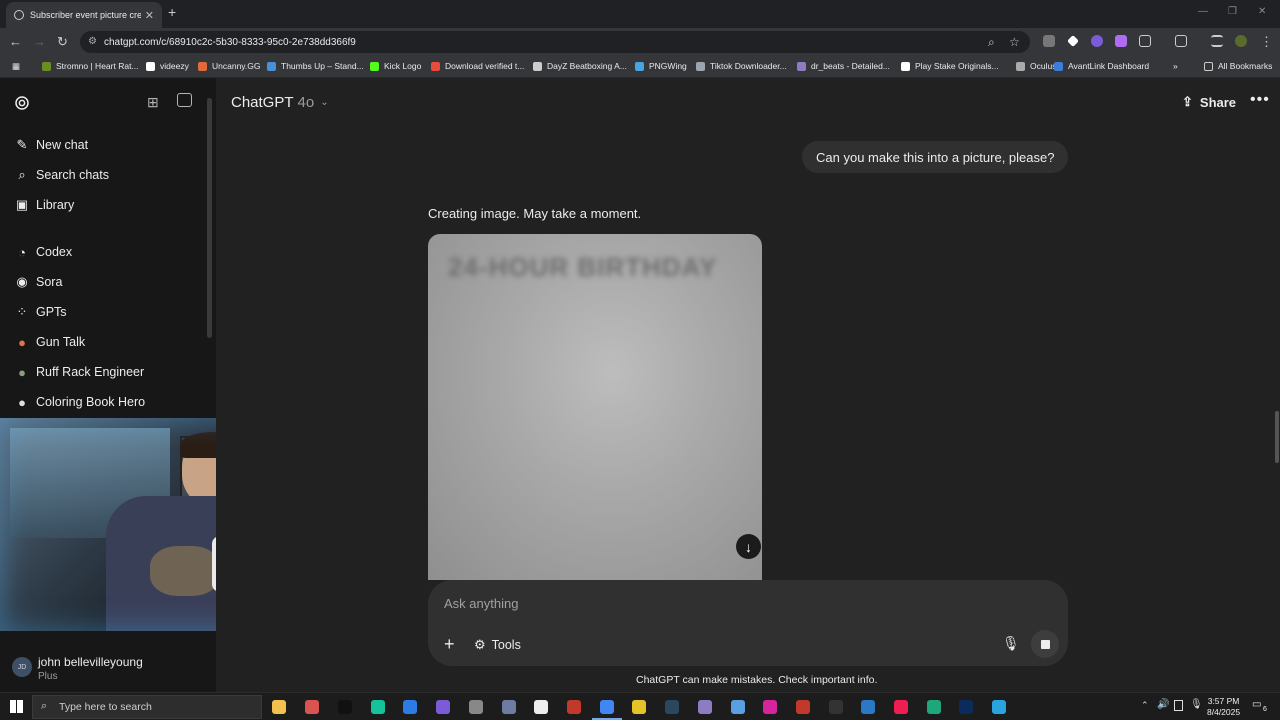  What do you see at coordinates (40, 312) in the screenshot?
I see `sidebar-item-gpts: ⁘ GPTs` at bounding box center [40, 312].